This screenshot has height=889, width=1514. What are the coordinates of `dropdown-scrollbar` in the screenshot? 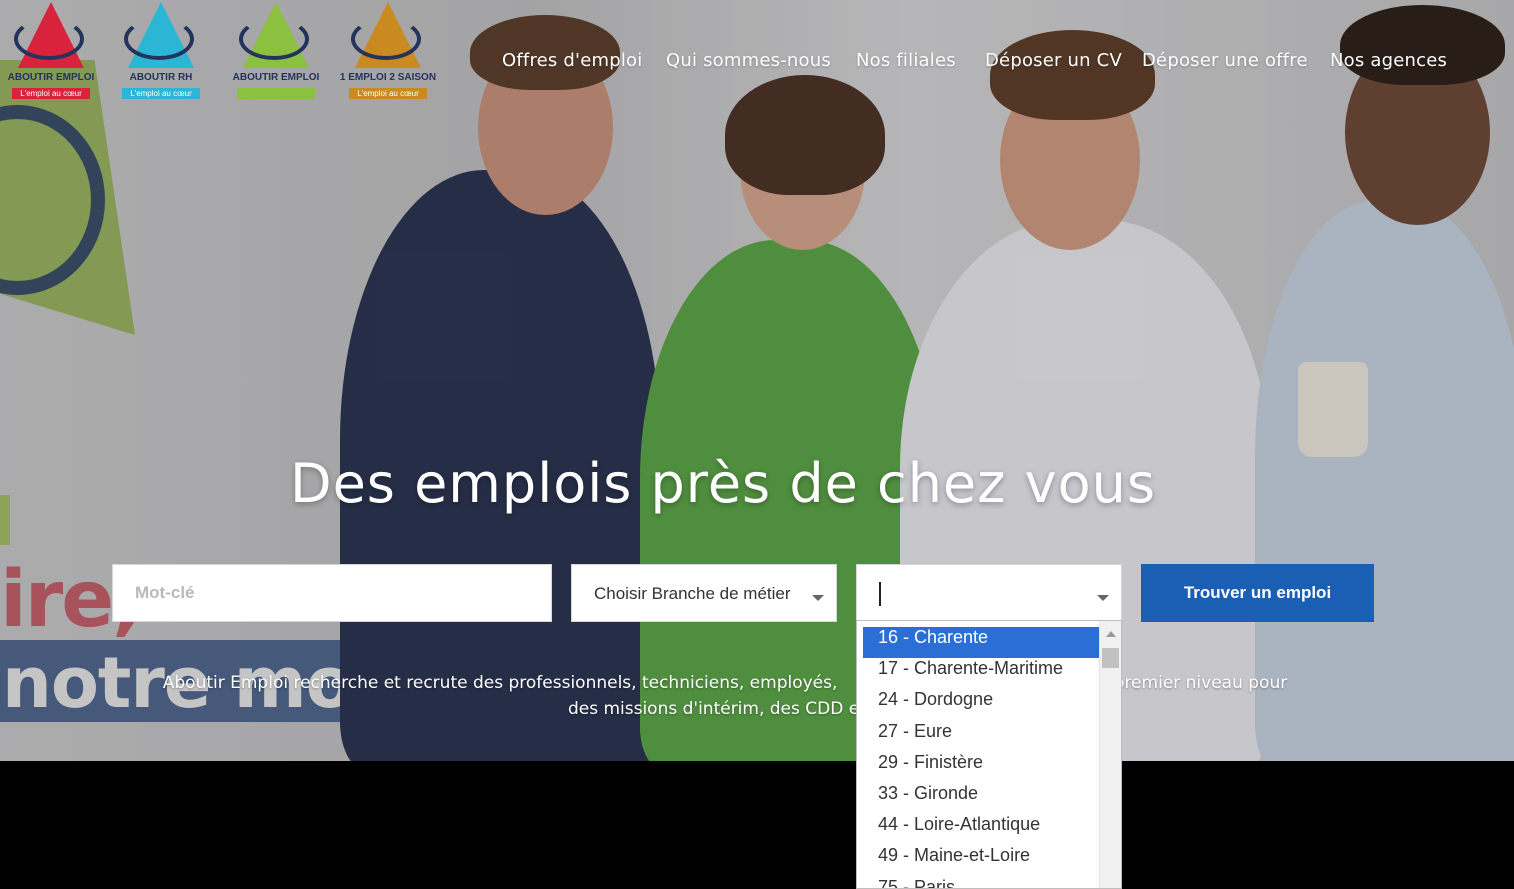 It's located at (1110, 754).